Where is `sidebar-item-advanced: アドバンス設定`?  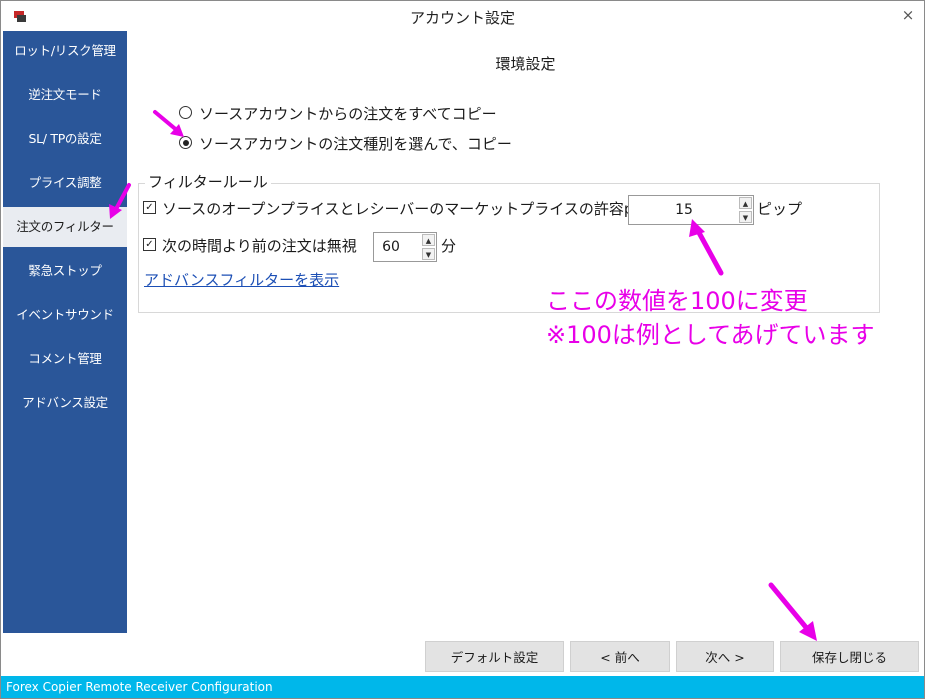
sidebar-item-advanced: アドバンス設定 is located at coordinates (65, 403).